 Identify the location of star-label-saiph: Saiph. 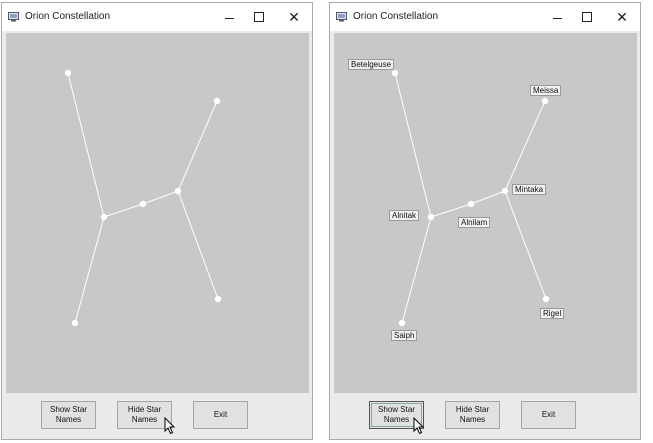
(404, 335).